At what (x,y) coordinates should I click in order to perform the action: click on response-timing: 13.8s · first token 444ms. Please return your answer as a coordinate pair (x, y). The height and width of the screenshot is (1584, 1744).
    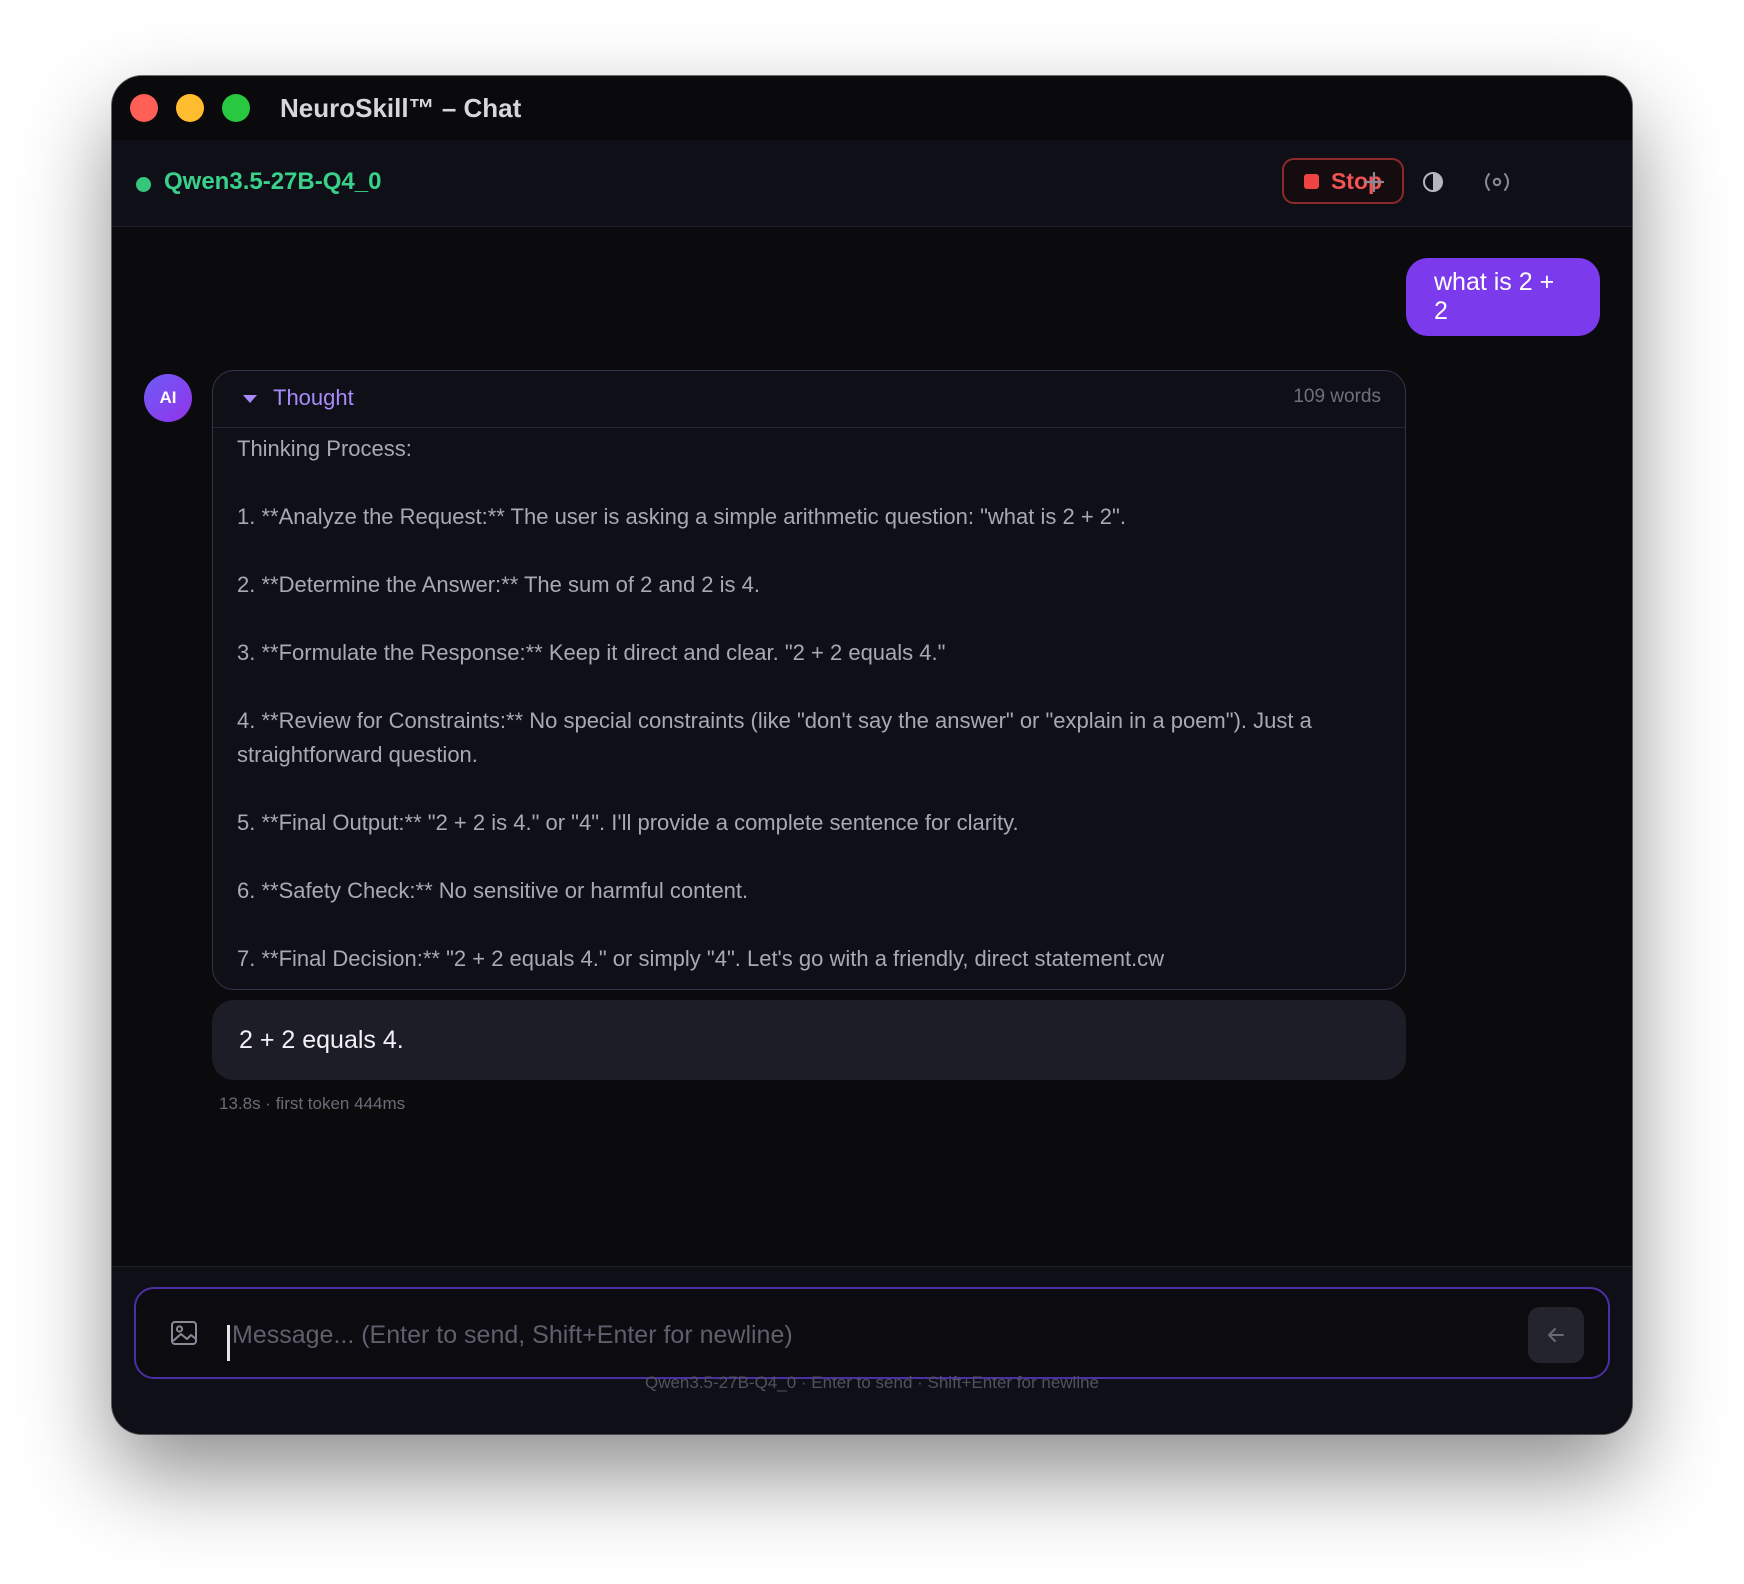
    Looking at the image, I should click on (312, 1103).